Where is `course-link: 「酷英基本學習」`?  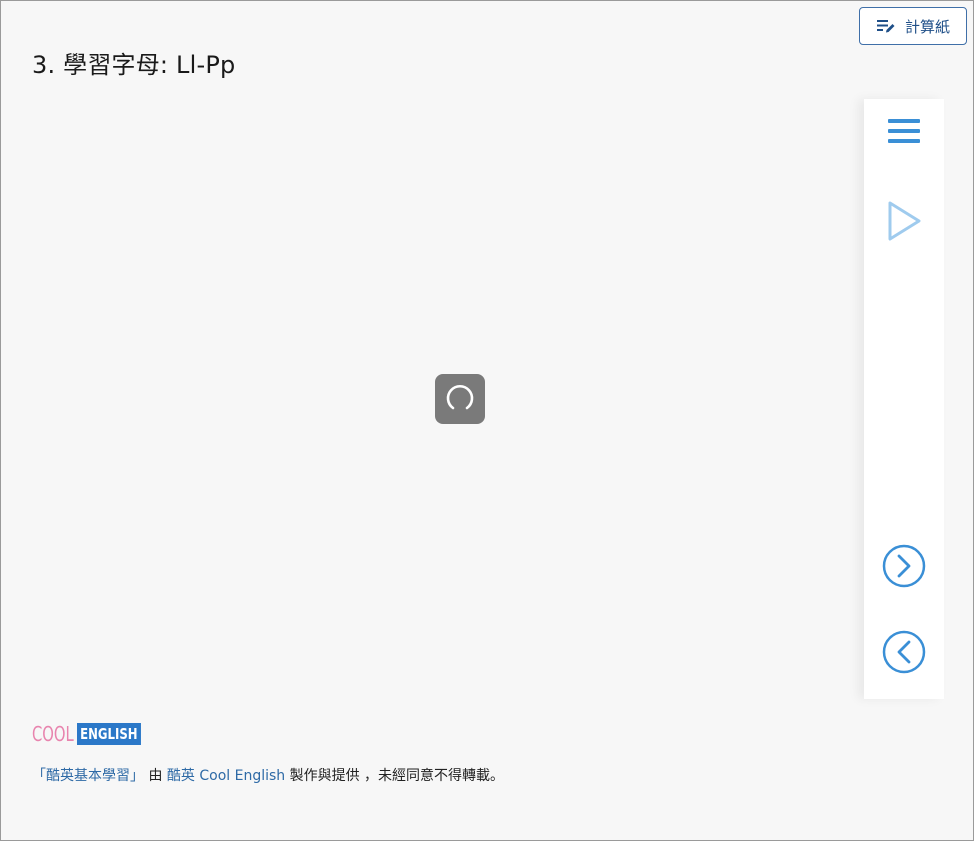 course-link: 「酷英基本學習」 is located at coordinates (88, 776).